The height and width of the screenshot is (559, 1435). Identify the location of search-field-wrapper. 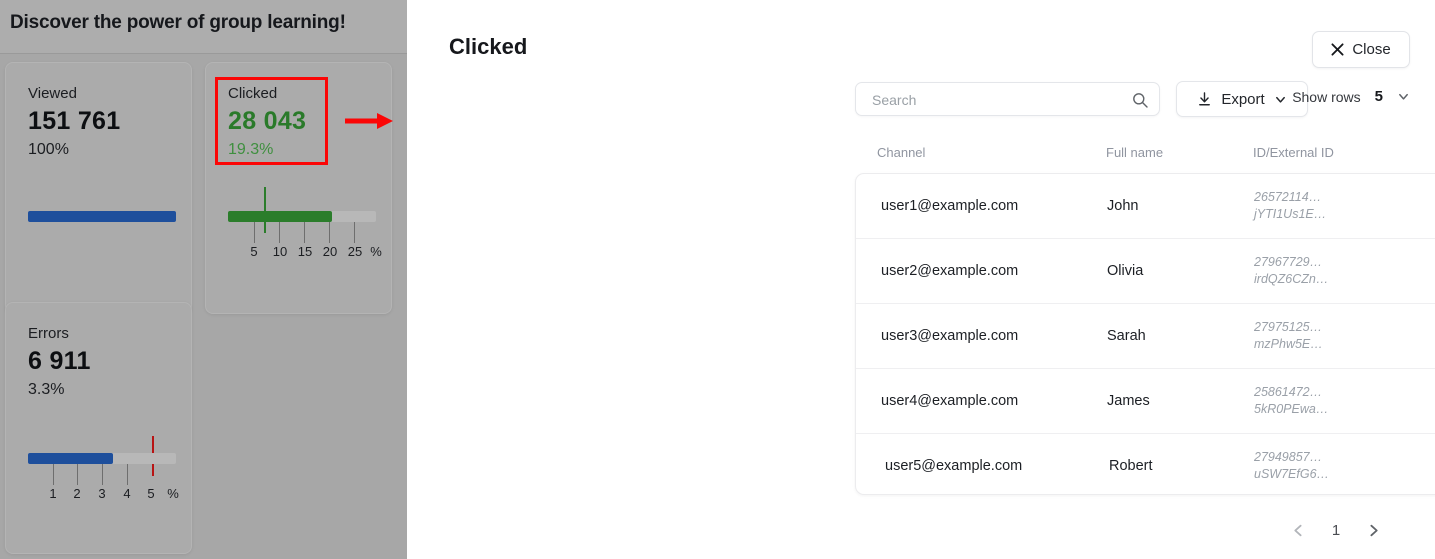
(1007, 99).